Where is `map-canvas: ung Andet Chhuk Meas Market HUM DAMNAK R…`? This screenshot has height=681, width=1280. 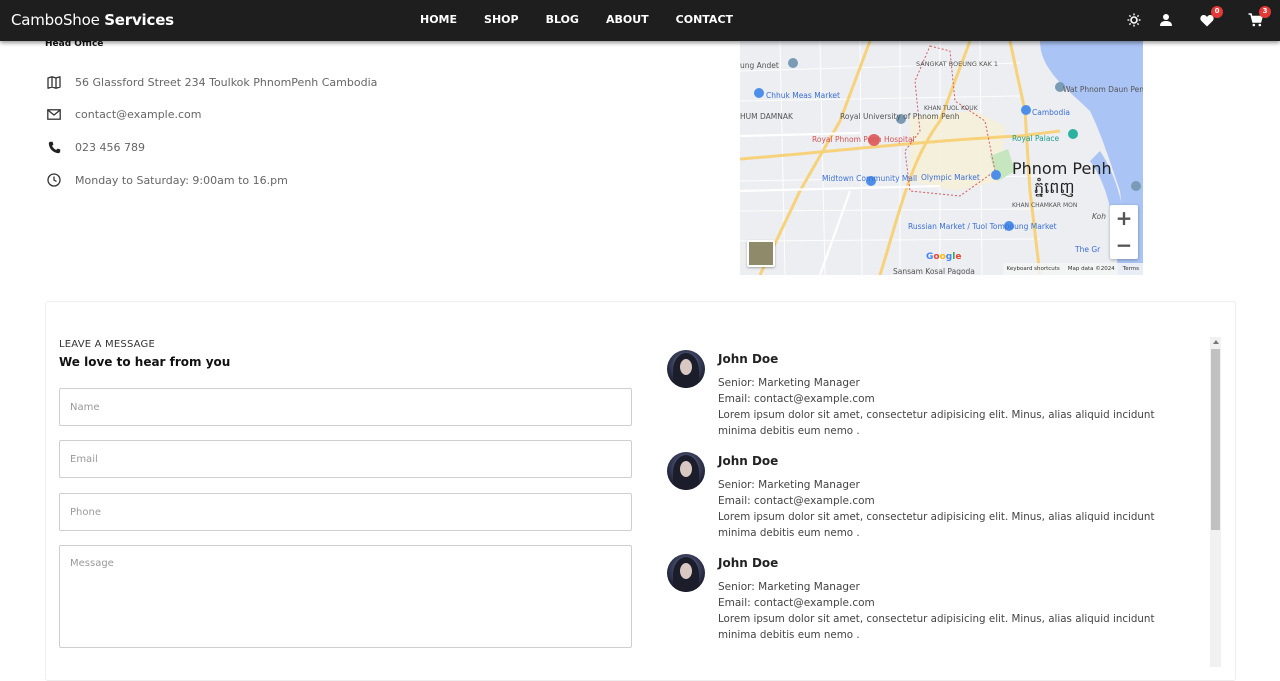 map-canvas: ung Andet Chhuk Meas Market HUM DAMNAK R… is located at coordinates (941, 158).